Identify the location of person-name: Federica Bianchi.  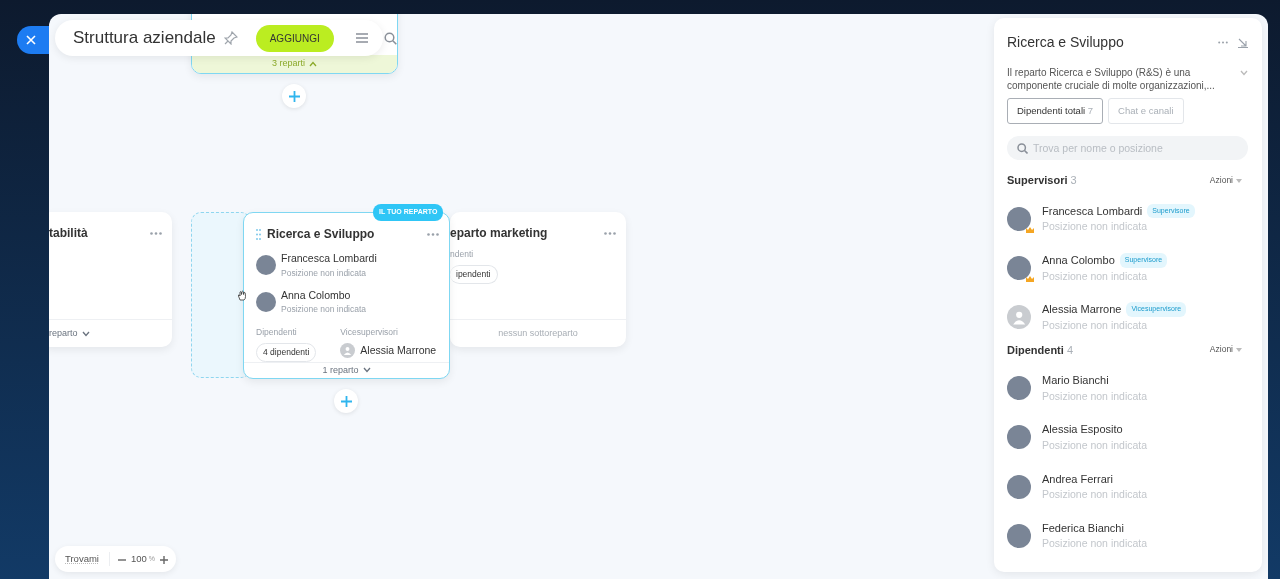
(1083, 528).